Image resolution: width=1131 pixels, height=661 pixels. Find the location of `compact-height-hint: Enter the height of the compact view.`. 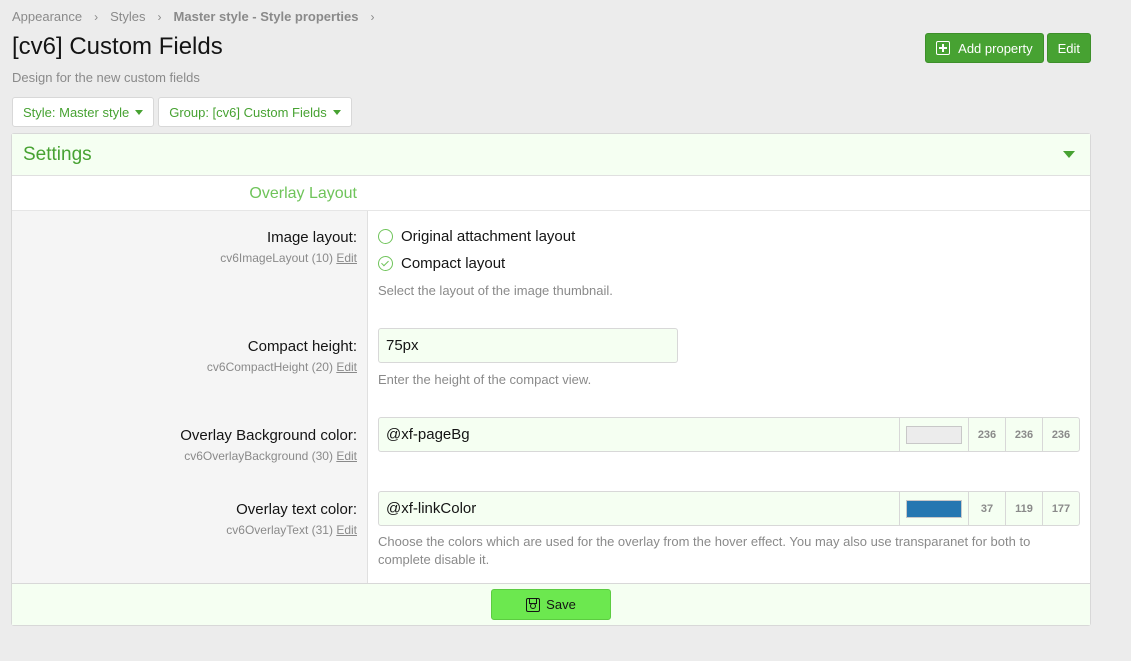

compact-height-hint: Enter the height of the compact view. is located at coordinates (485, 379).